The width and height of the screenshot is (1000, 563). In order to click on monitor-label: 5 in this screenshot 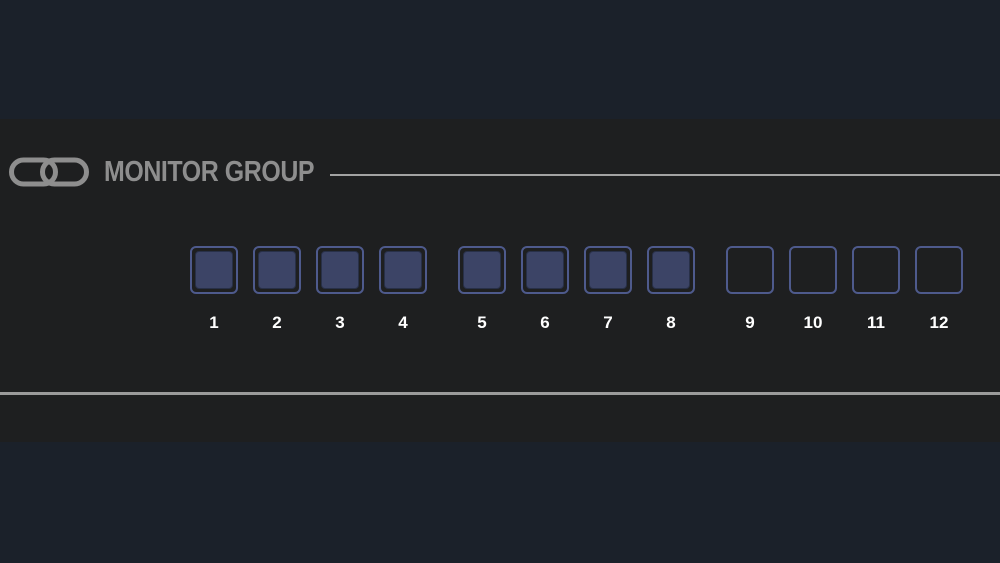, I will do `click(482, 322)`.